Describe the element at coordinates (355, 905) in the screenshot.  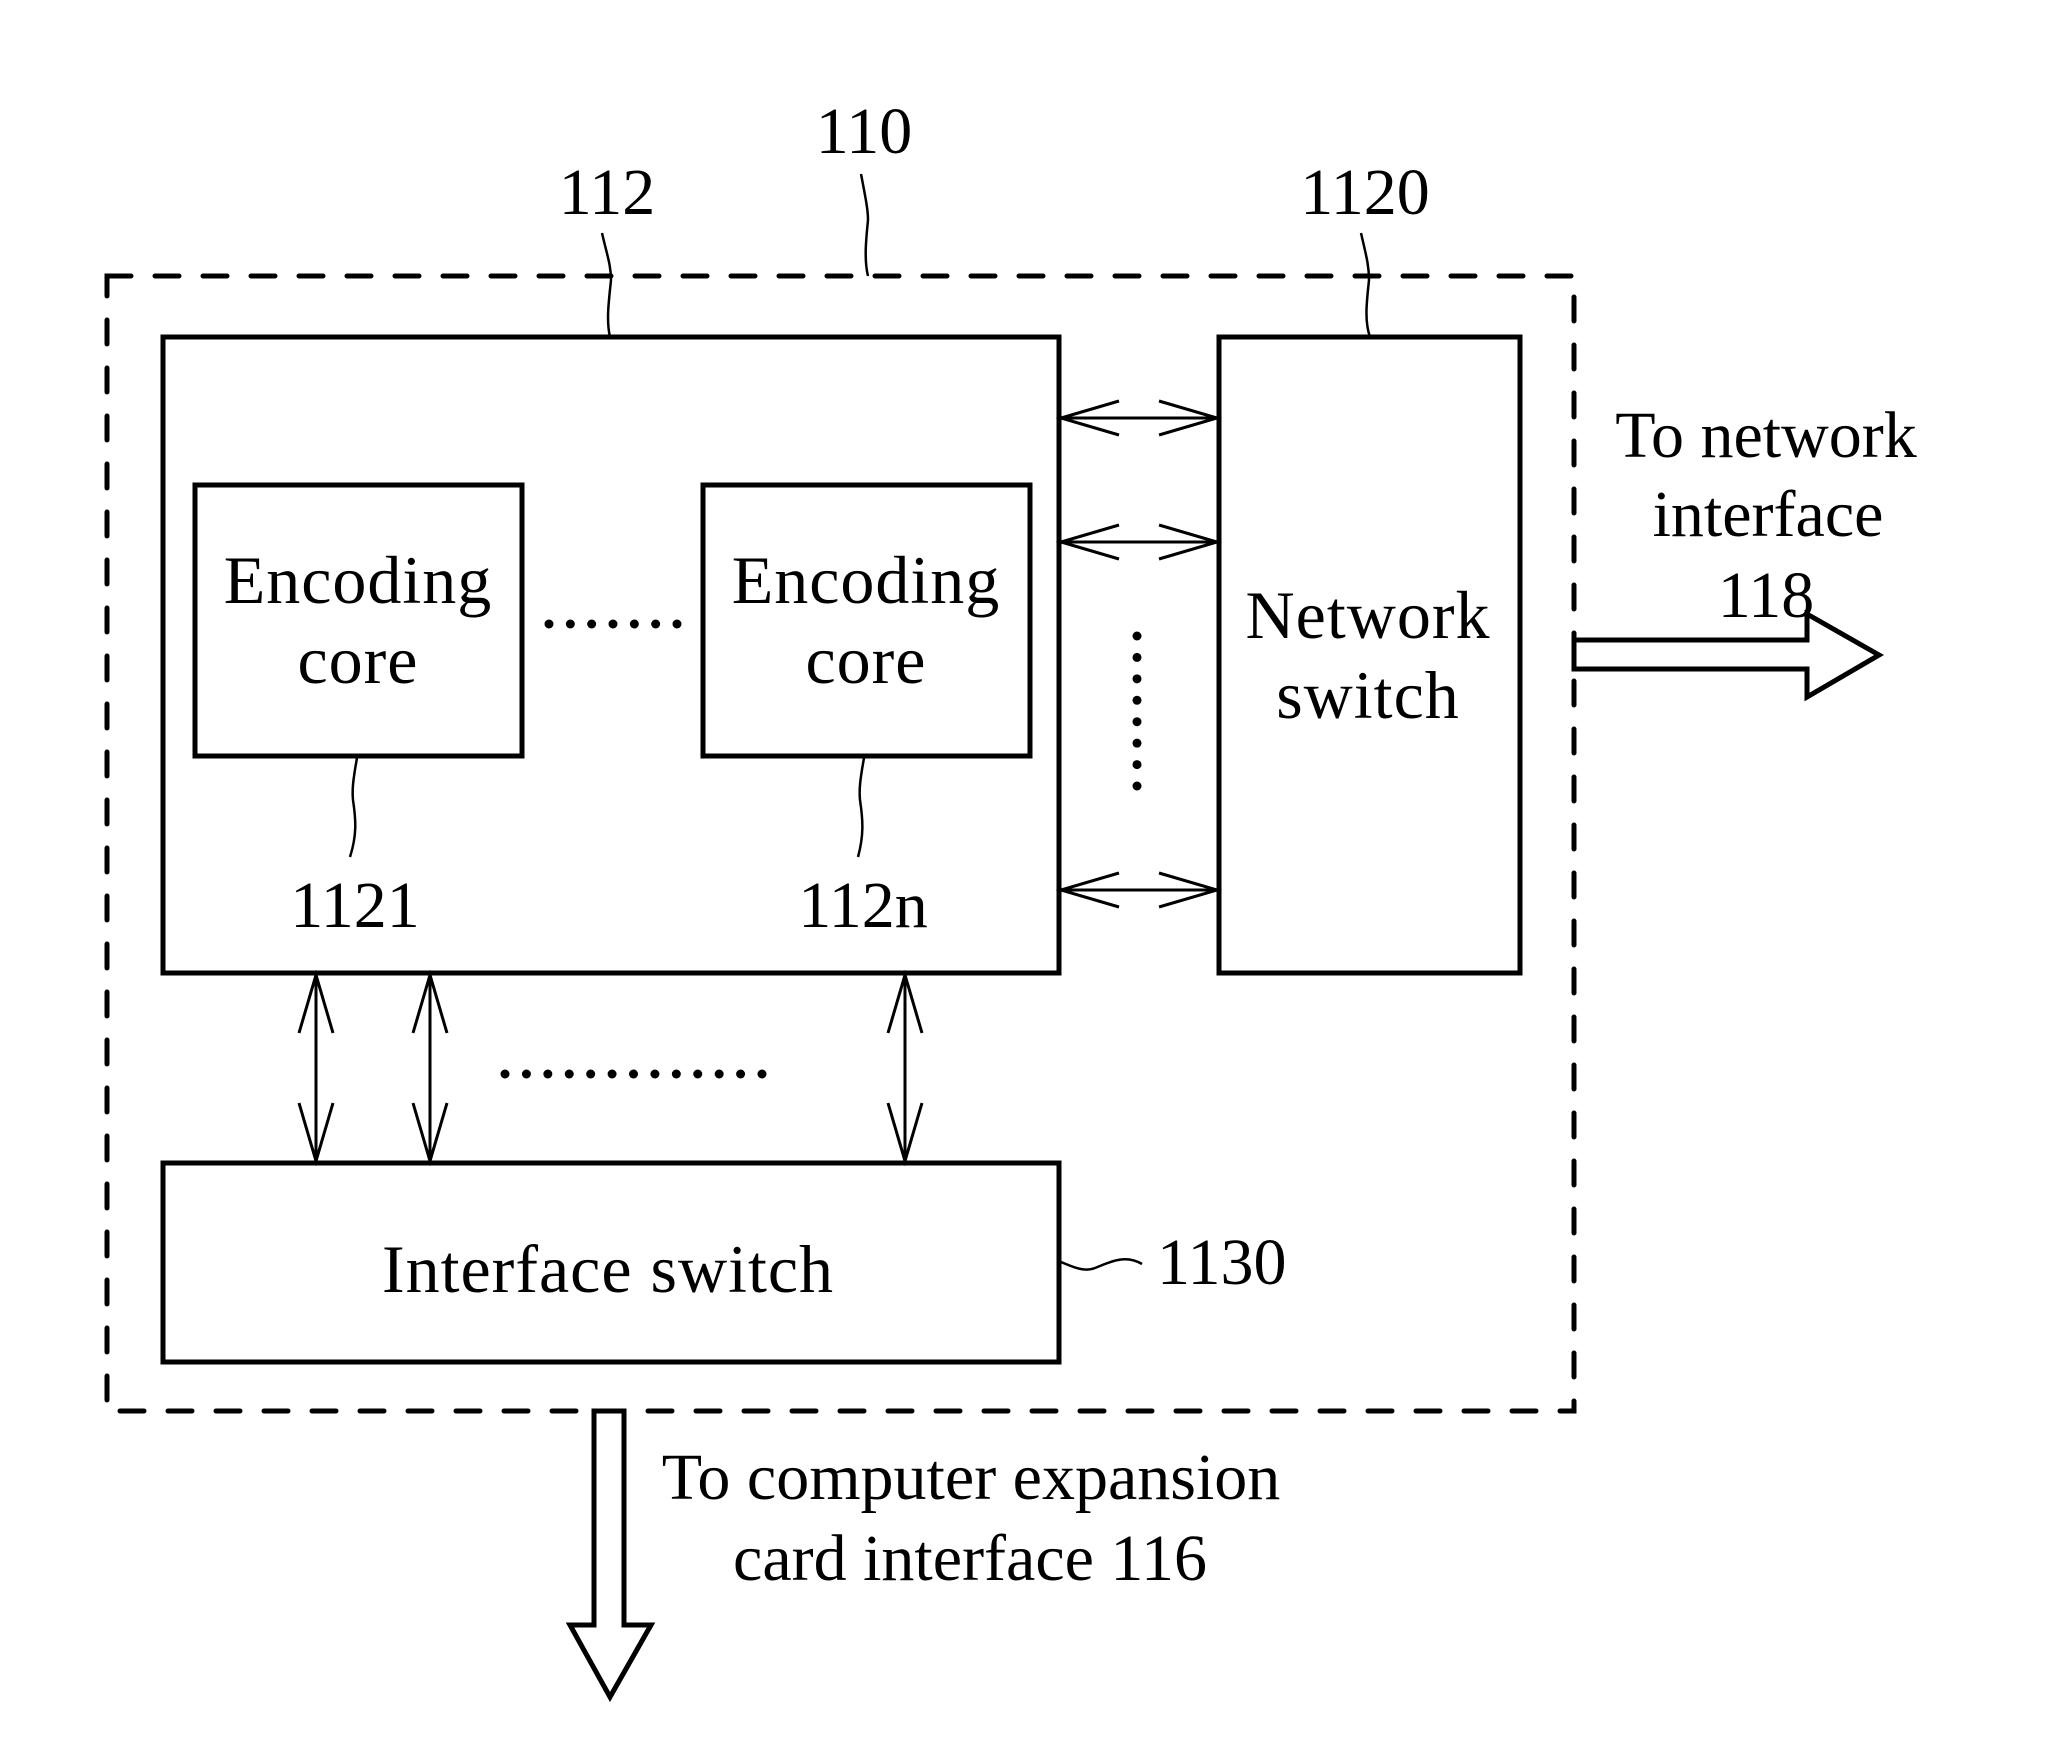
I see `ref-label-1121: 1121` at that location.